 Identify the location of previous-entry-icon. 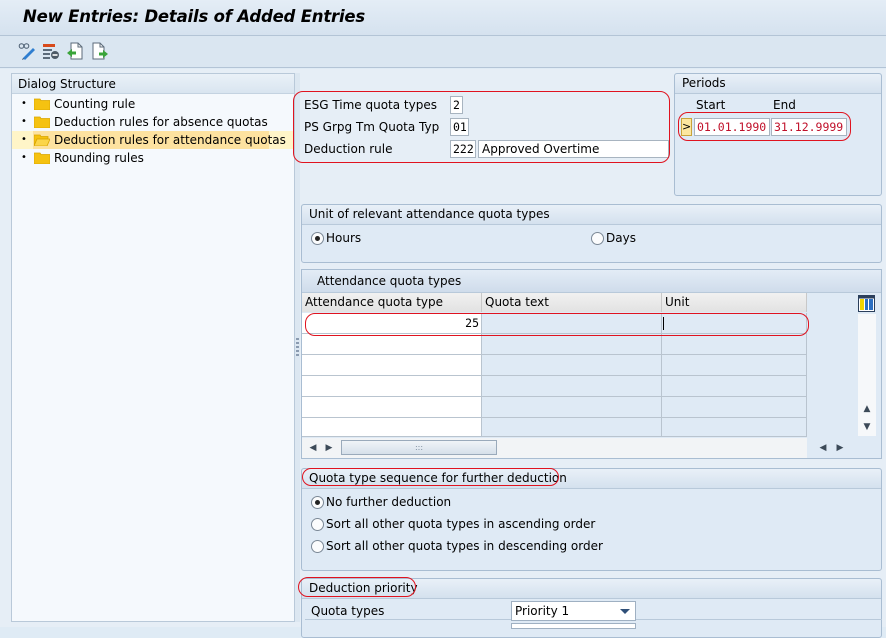
(75, 51).